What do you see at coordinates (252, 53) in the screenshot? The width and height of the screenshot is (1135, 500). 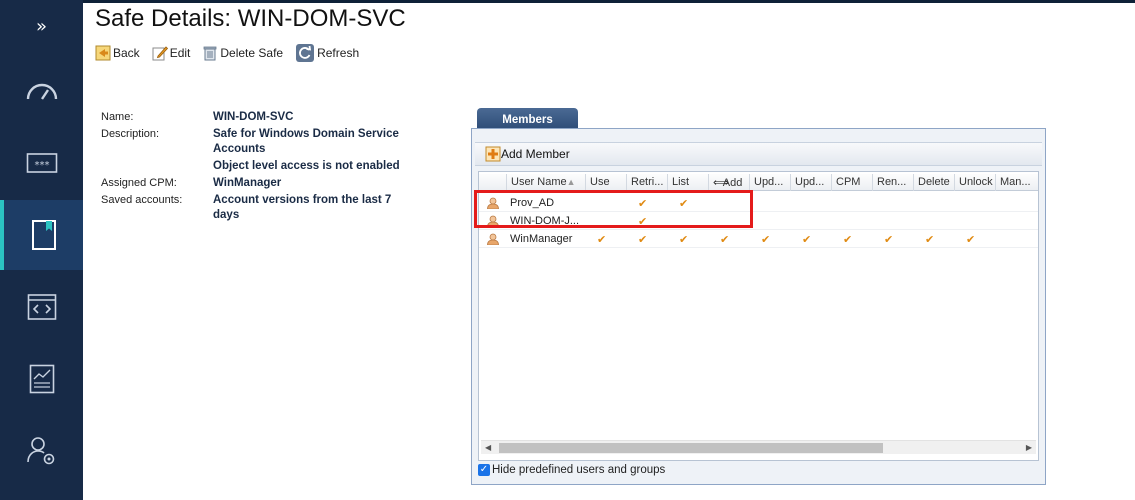 I see `delete-safe-label: Delete Safe` at bounding box center [252, 53].